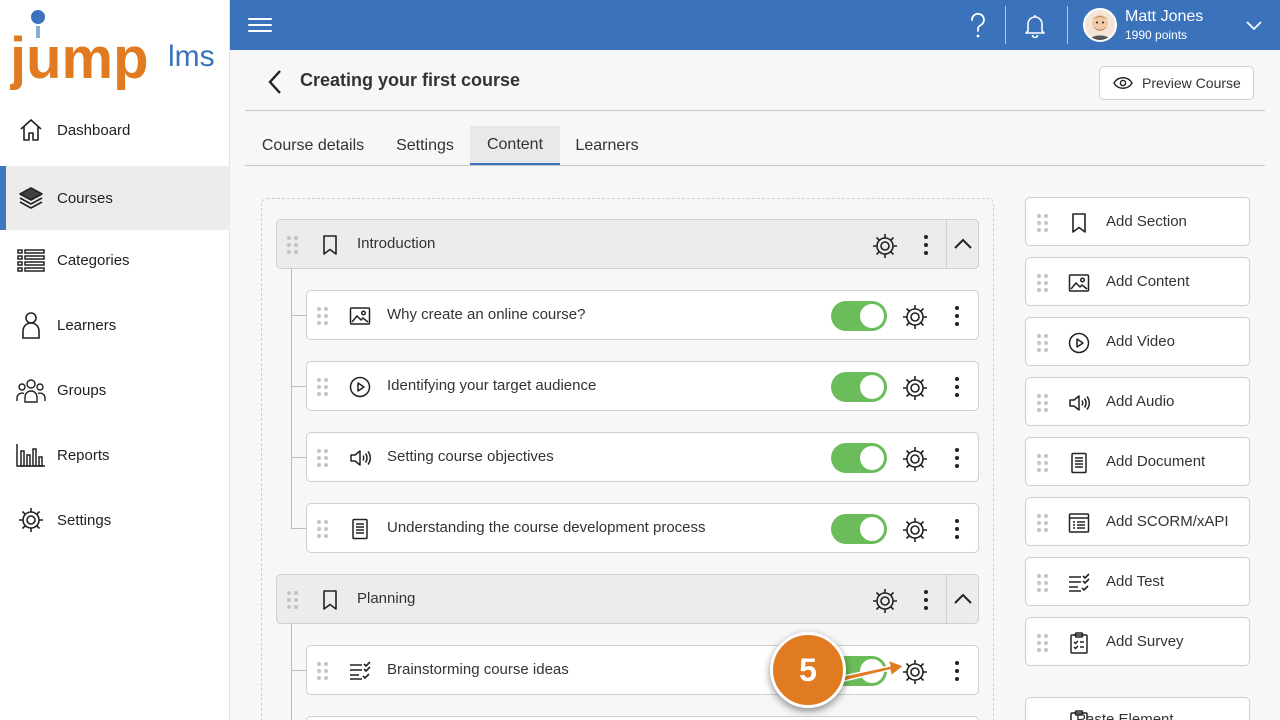  Describe the element at coordinates (115, 455) in the screenshot. I see `sidebar-item-reports: Reports` at that location.